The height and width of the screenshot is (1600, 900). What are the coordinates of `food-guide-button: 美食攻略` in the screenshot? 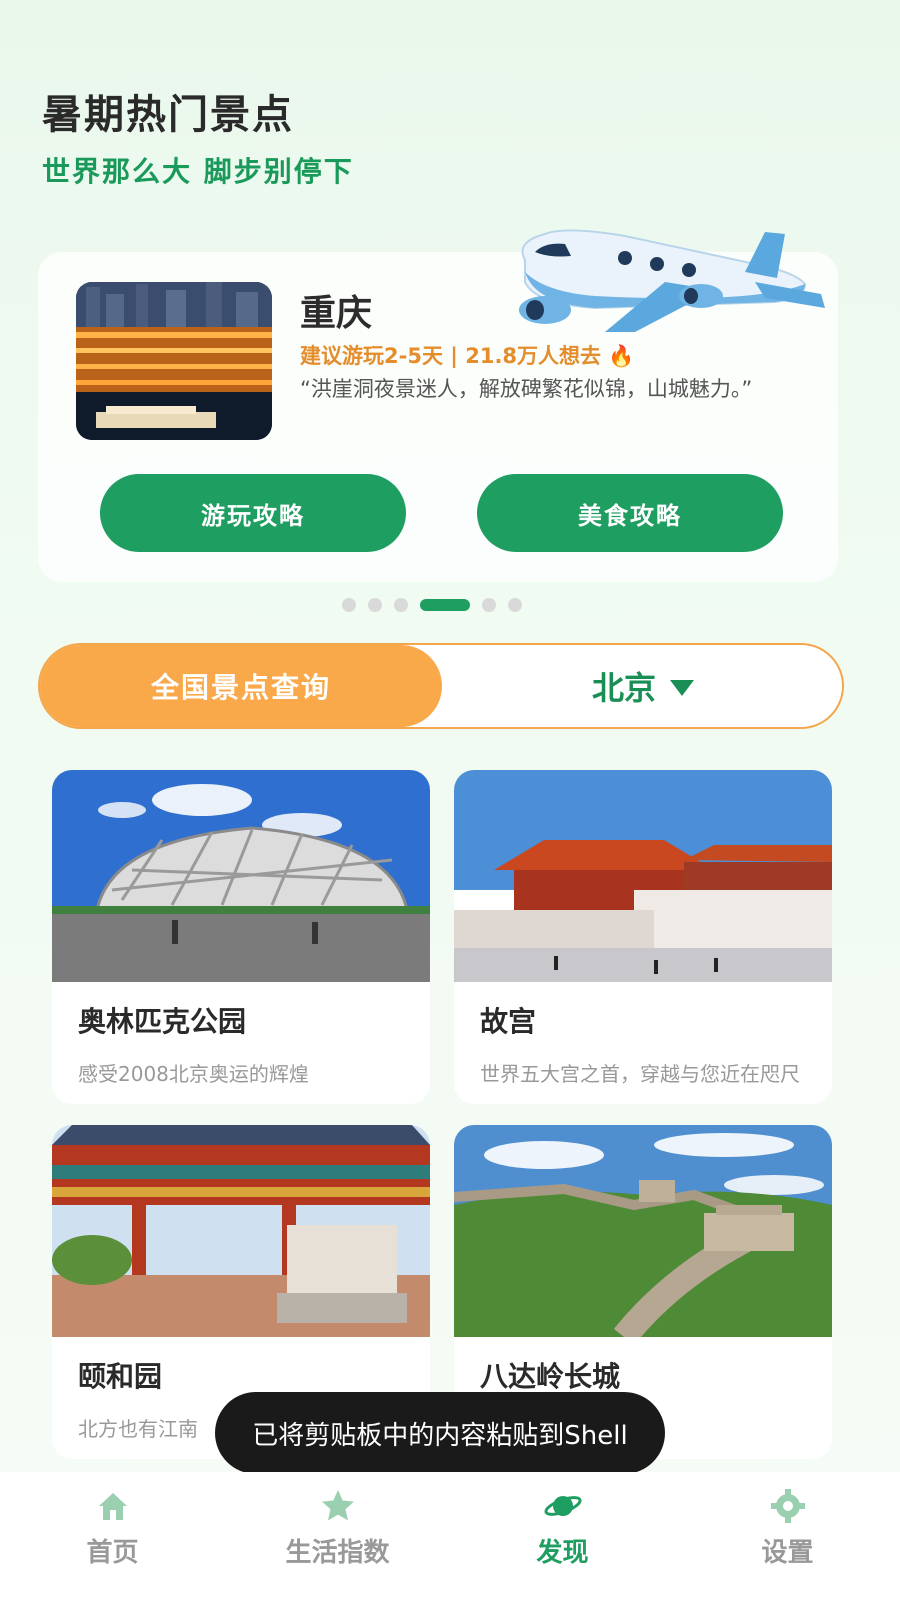 It's located at (630, 513).